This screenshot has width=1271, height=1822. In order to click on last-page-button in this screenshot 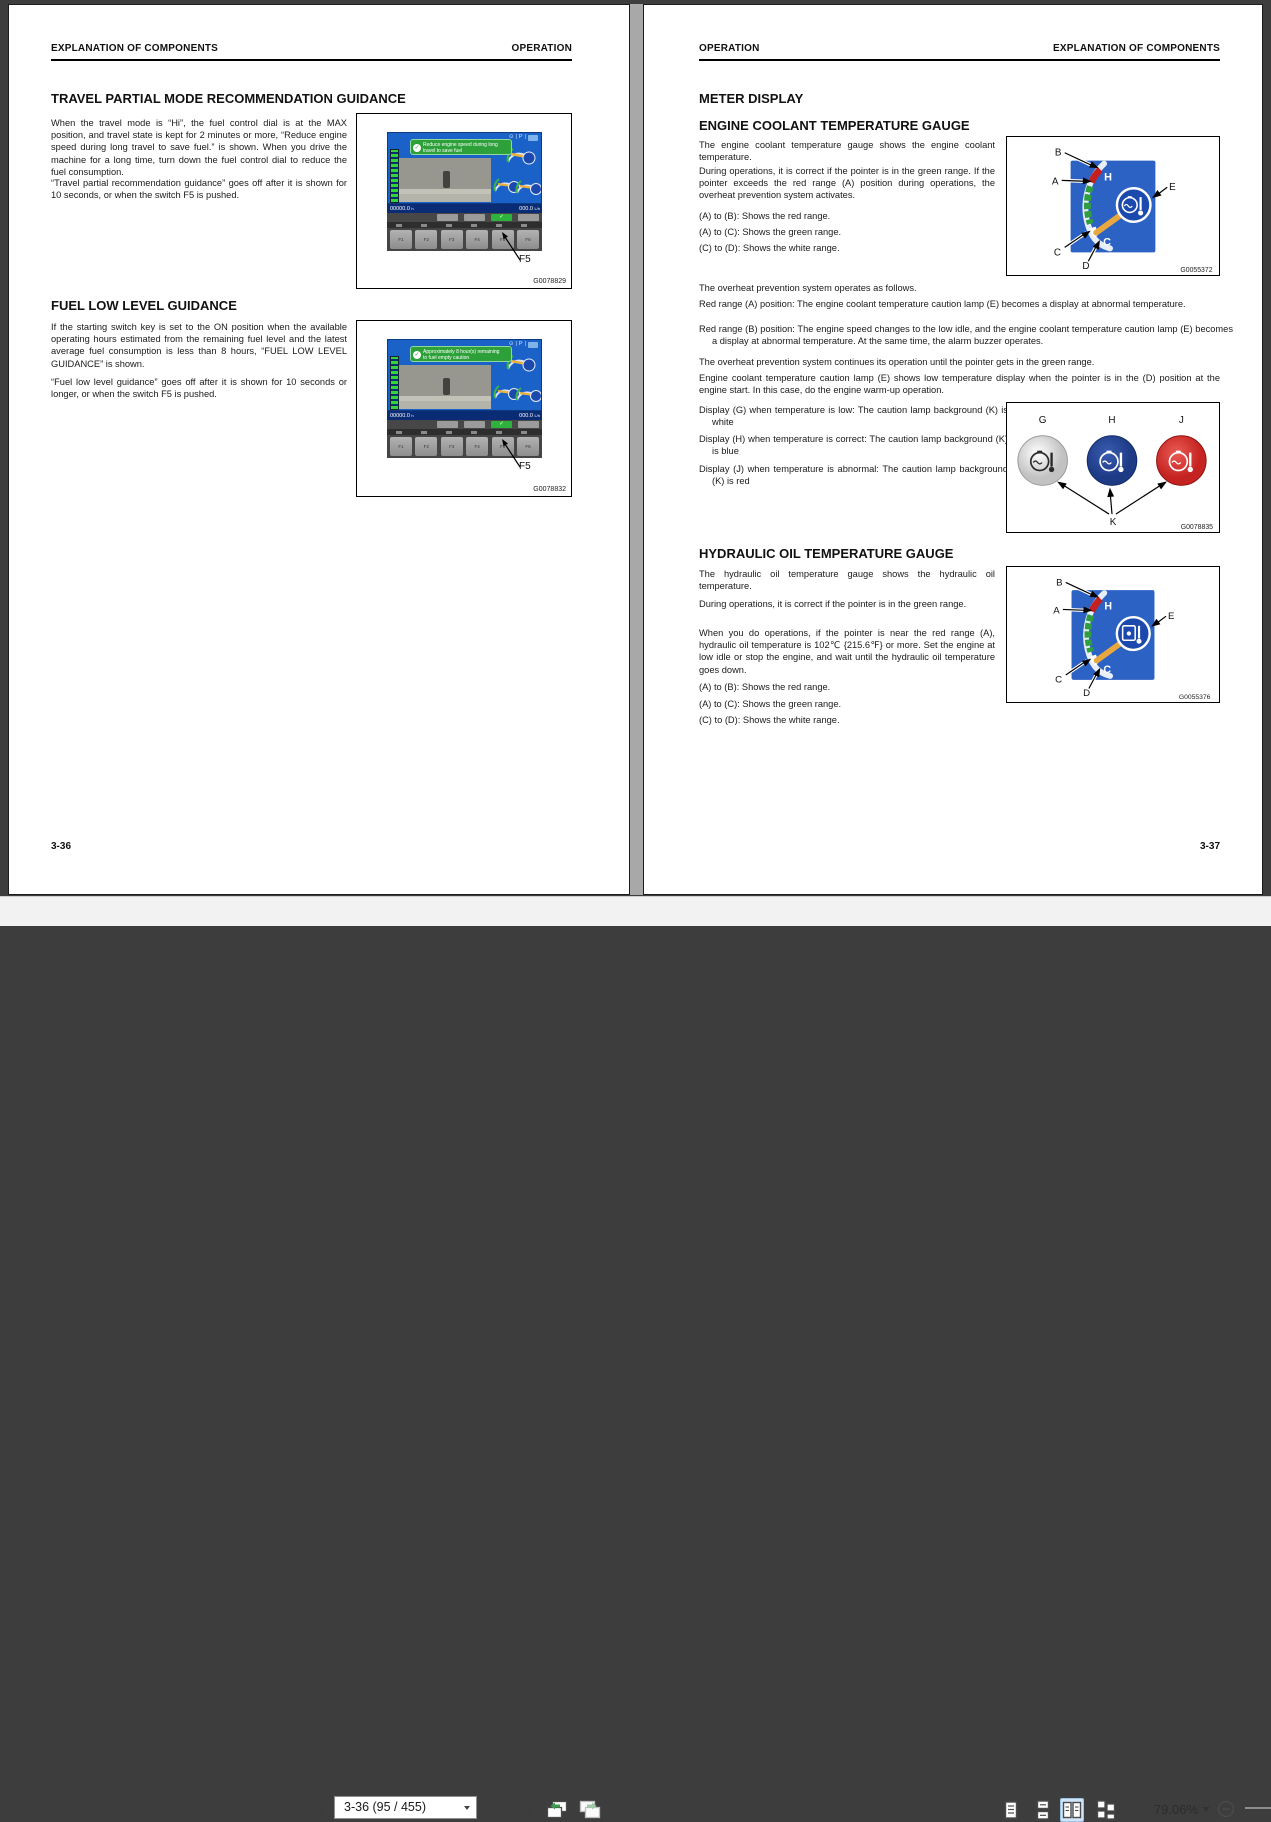, I will do `click(524, 1809)`.